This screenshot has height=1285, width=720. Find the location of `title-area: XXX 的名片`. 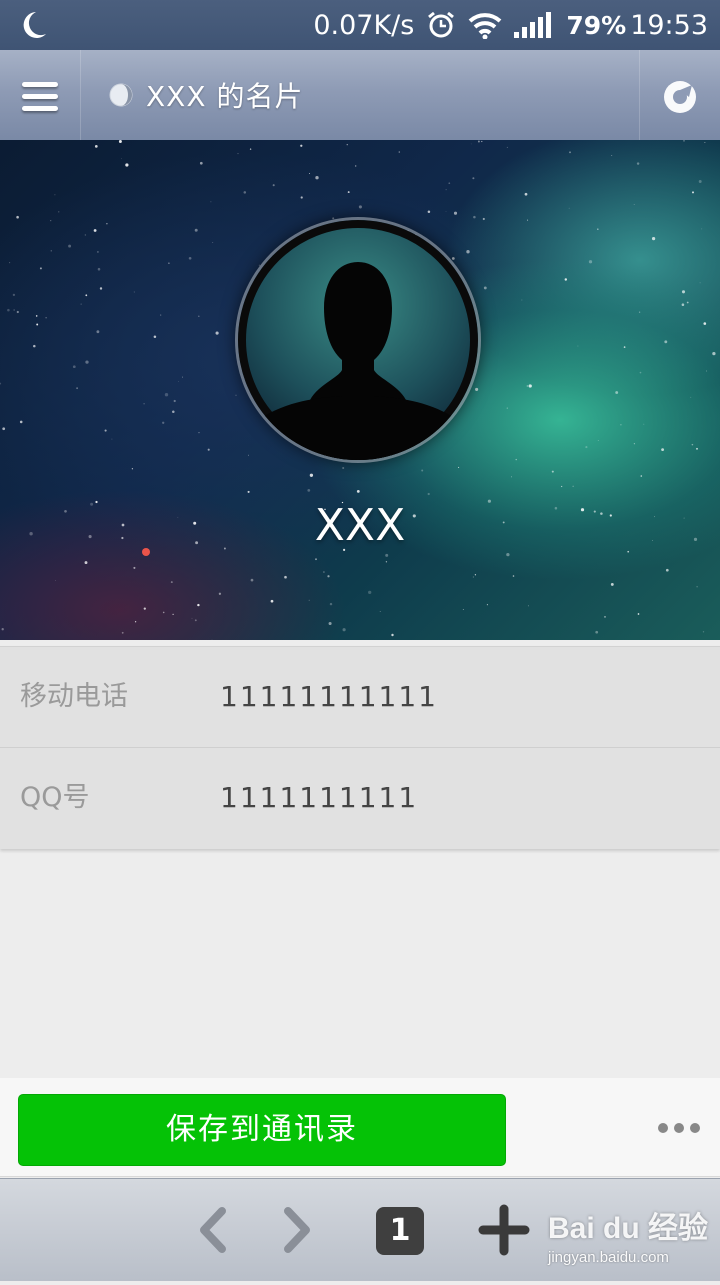

title-area: XXX 的名片 is located at coordinates (205, 95).